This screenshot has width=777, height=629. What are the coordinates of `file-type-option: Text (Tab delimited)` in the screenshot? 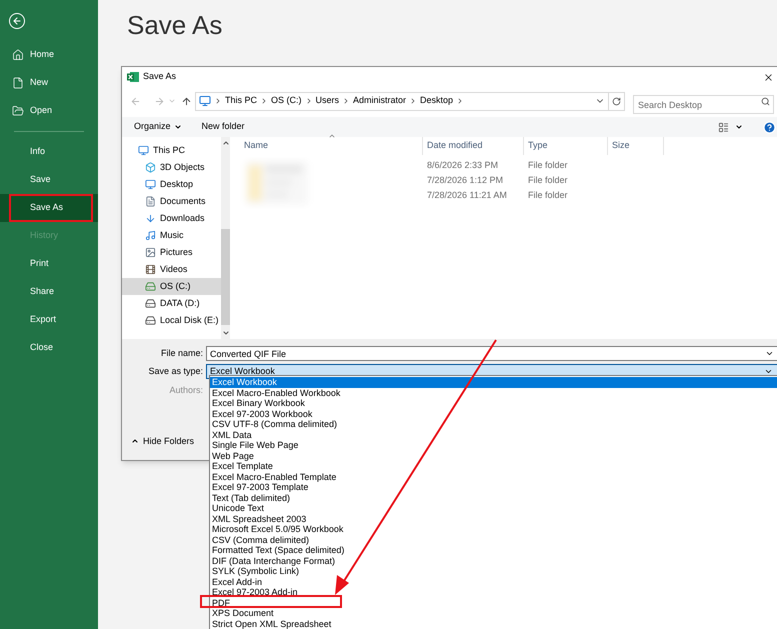 It's located at (493, 497).